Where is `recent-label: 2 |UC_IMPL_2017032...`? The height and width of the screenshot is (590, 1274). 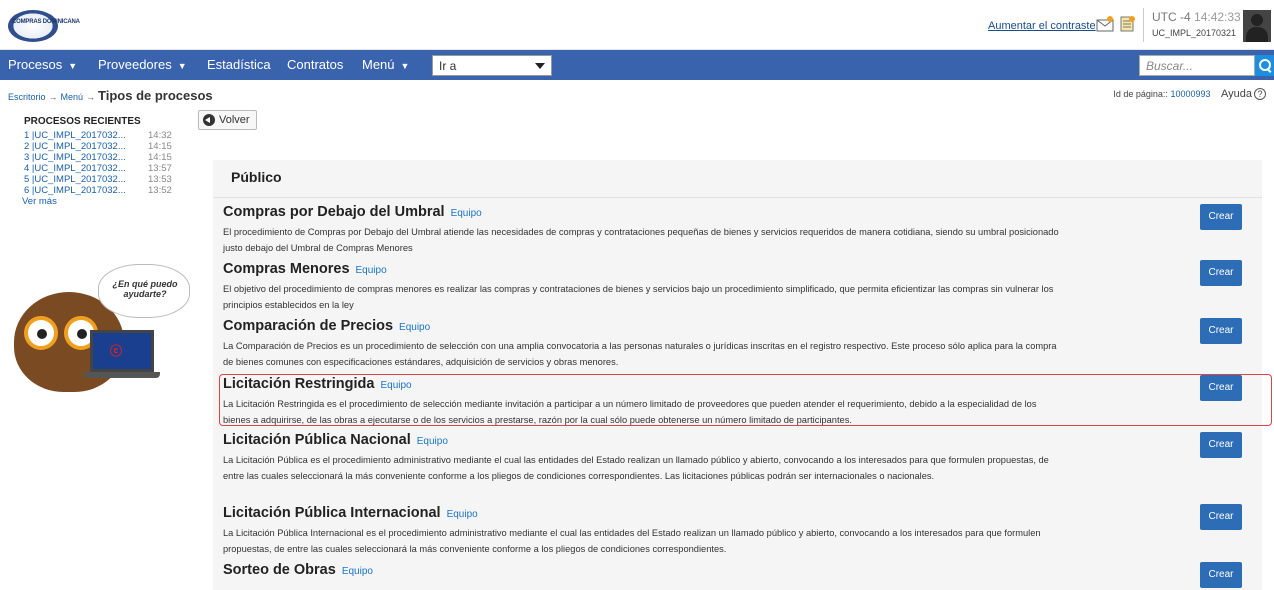
recent-label: 2 |UC_IMPL_2017032... is located at coordinates (86, 146).